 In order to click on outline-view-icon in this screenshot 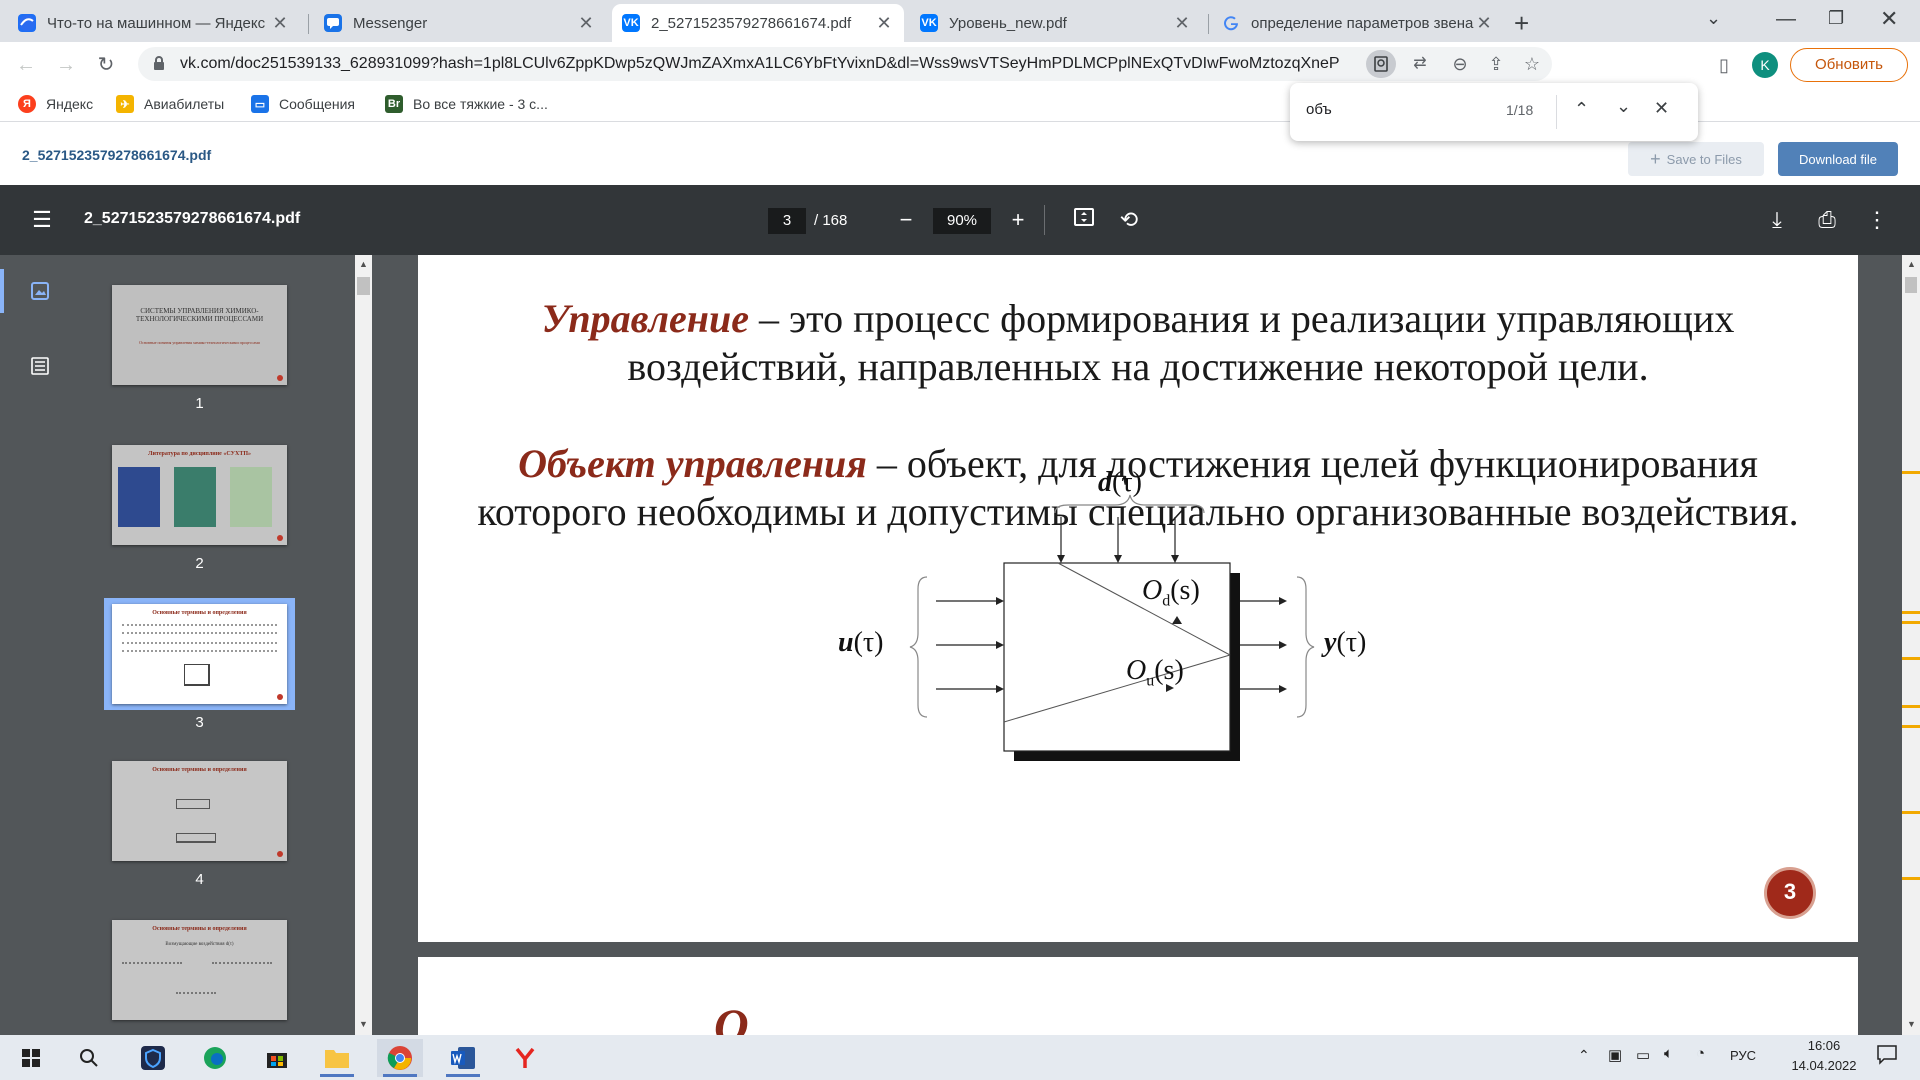, I will do `click(40, 368)`.